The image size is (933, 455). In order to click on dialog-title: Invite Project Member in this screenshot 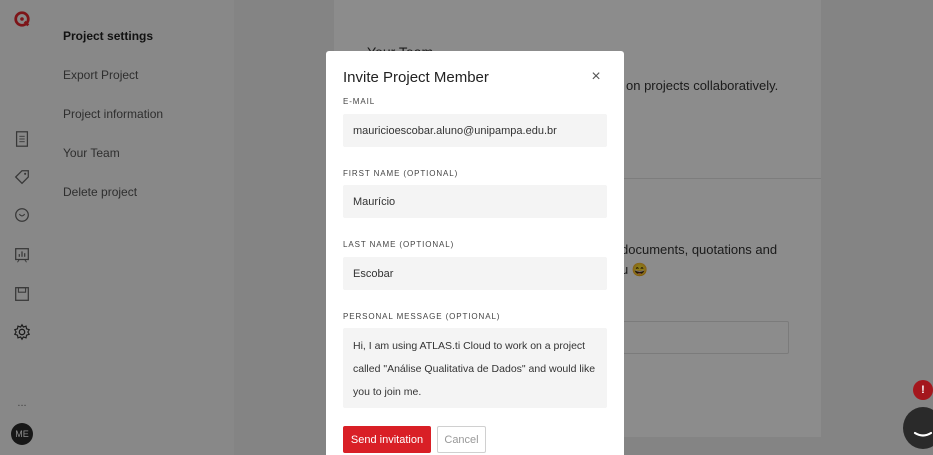, I will do `click(416, 77)`.